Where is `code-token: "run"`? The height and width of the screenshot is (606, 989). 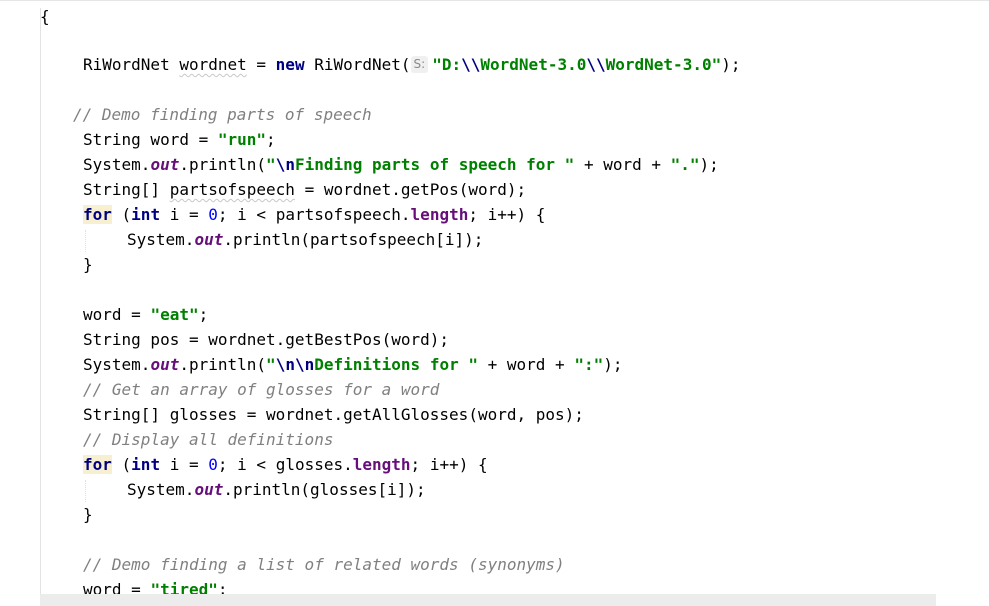 code-token: "run" is located at coordinates (242, 139).